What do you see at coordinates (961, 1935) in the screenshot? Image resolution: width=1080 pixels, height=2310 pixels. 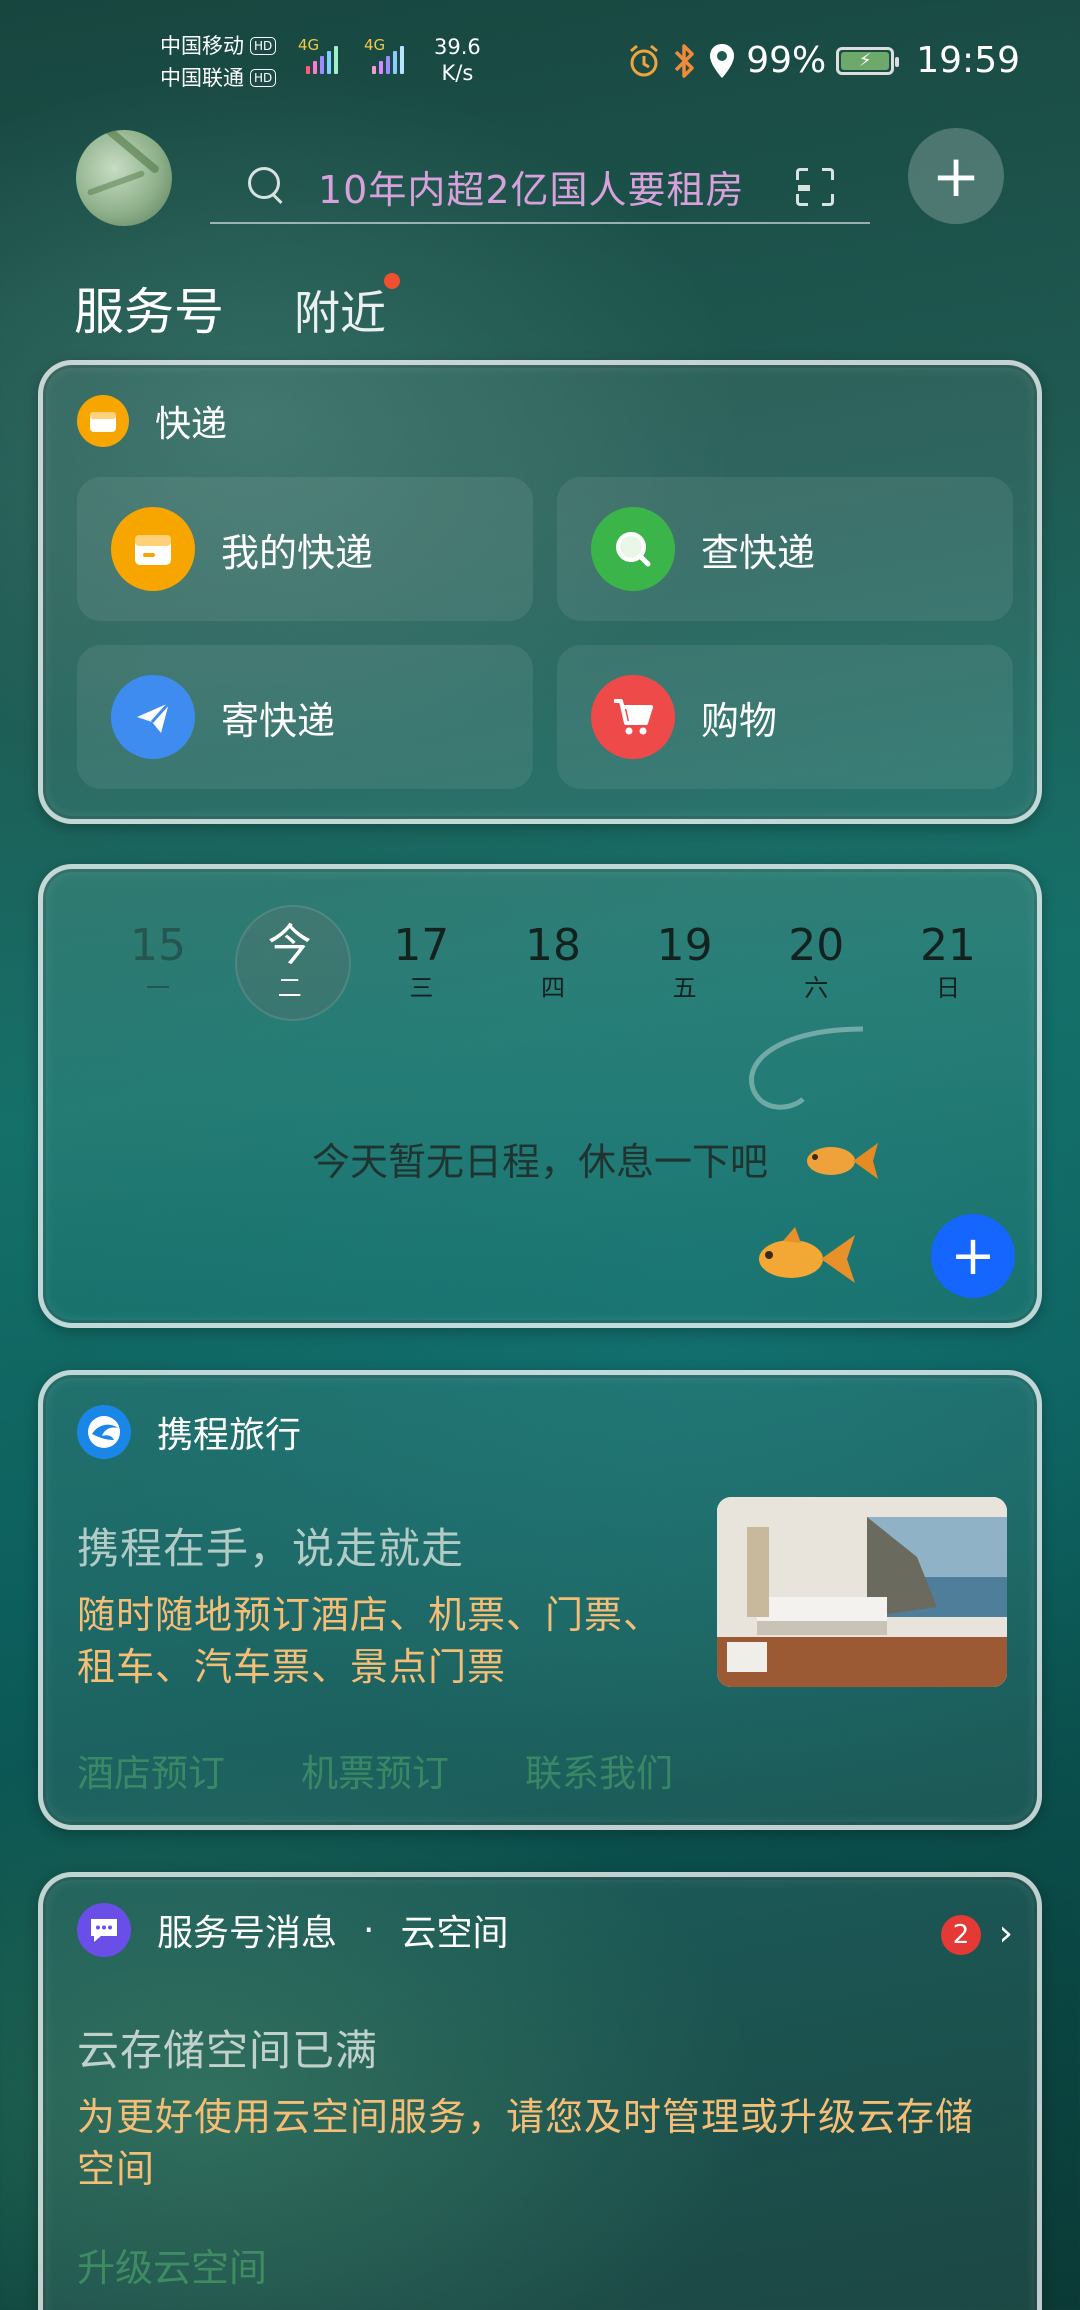 I see `unread-badge: 2` at bounding box center [961, 1935].